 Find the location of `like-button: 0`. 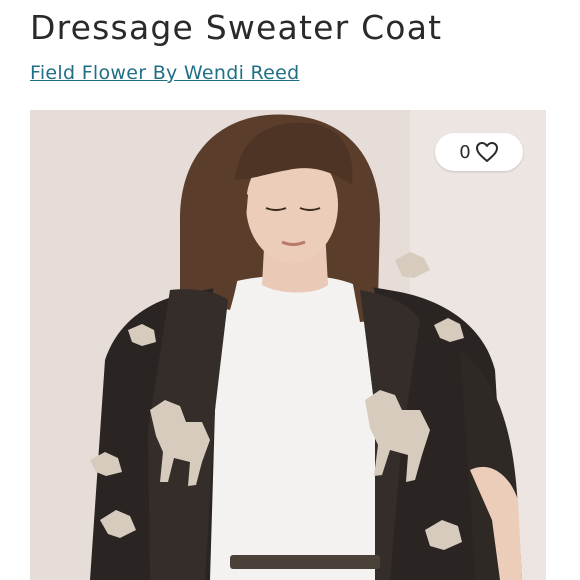

like-button: 0 is located at coordinates (479, 152).